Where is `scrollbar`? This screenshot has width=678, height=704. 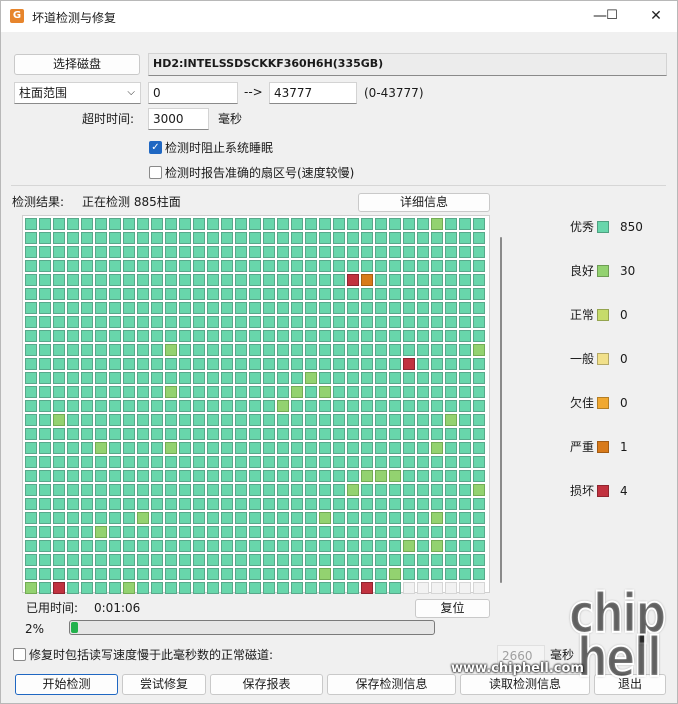 scrollbar is located at coordinates (501, 410).